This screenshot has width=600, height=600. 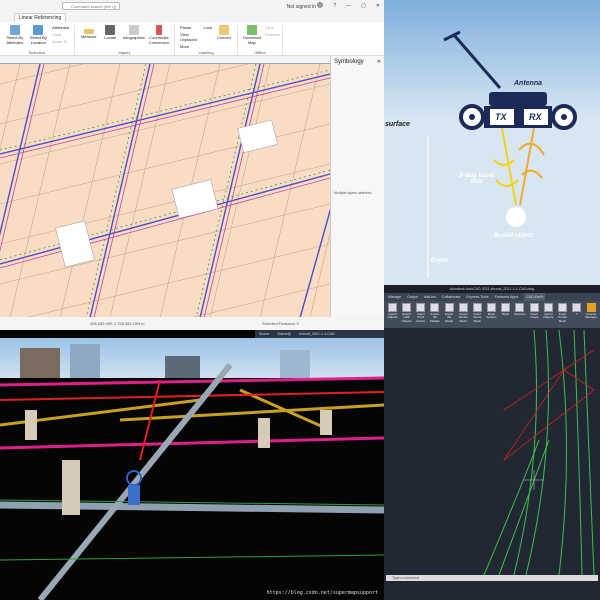 I want to click on minimize-button: —, so click(x=348, y=6).